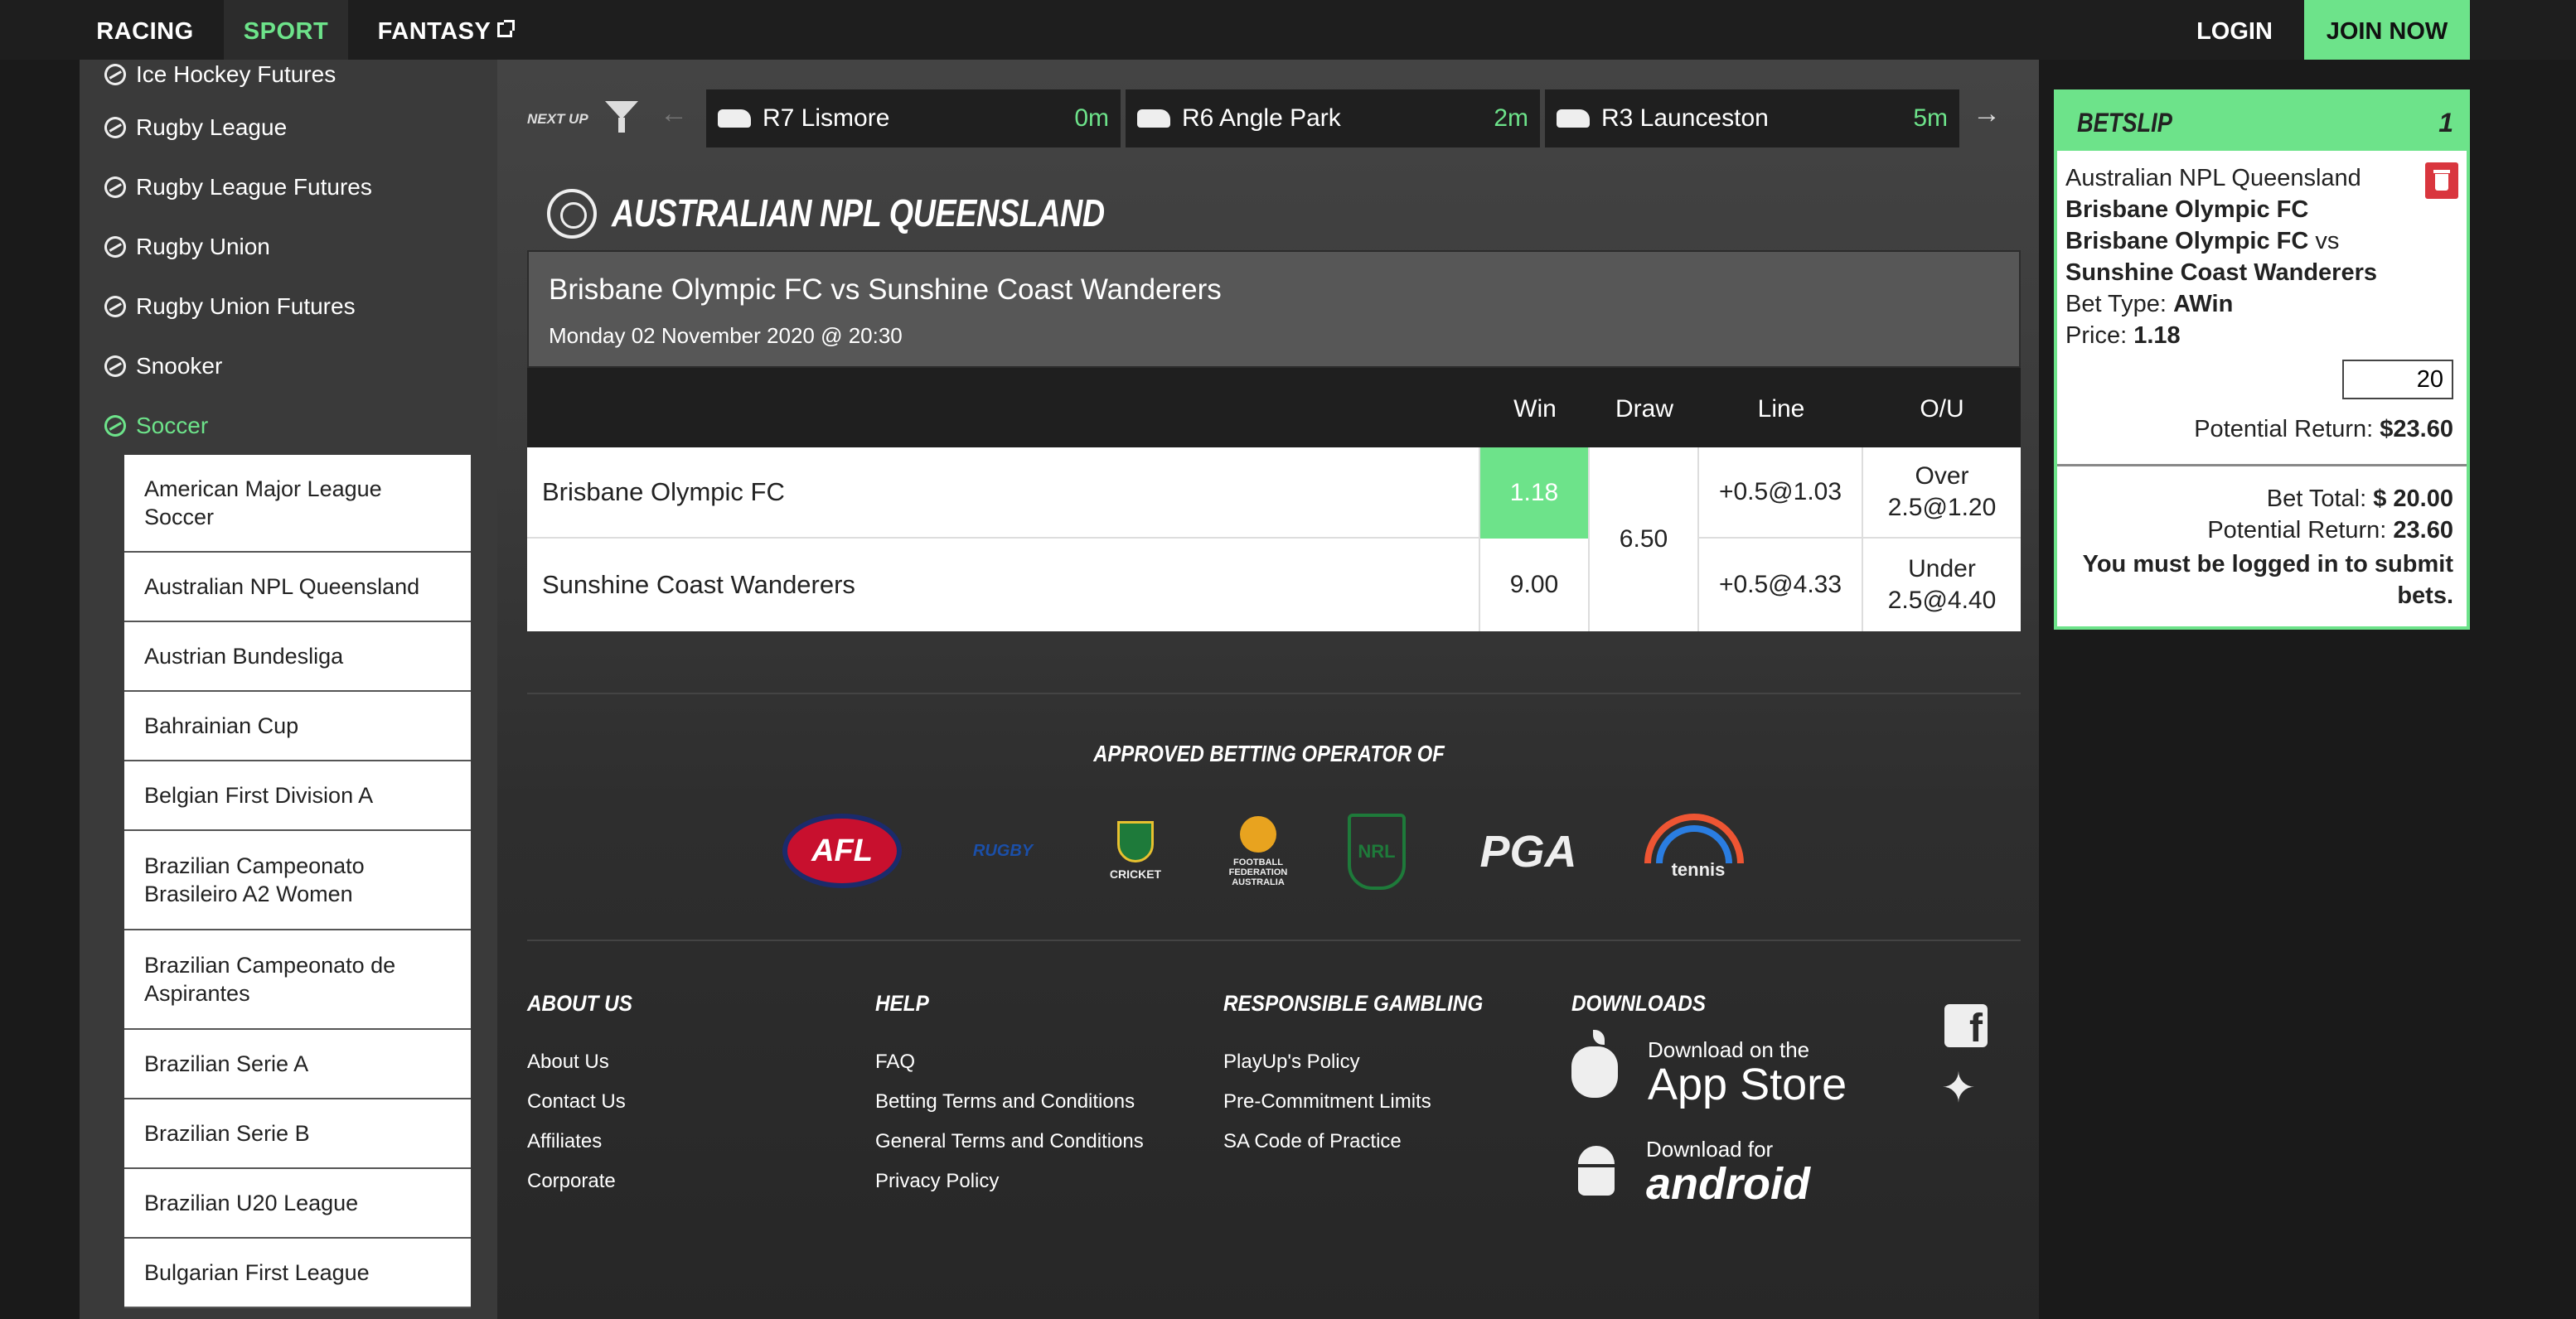  What do you see at coordinates (297, 980) in the screenshot?
I see `competition-item: Brazilian Campeonato de Aspirantes` at bounding box center [297, 980].